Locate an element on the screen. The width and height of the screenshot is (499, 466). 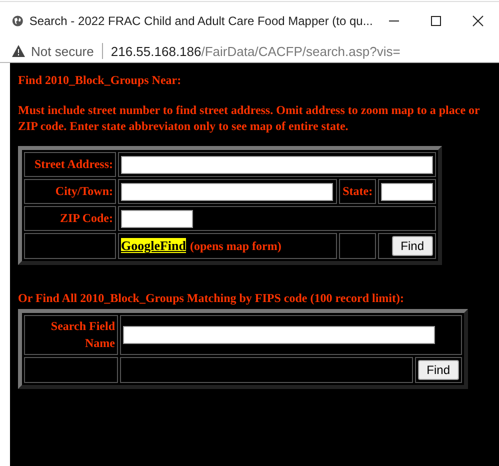
field-label: Search Field Name is located at coordinates (82, 334).